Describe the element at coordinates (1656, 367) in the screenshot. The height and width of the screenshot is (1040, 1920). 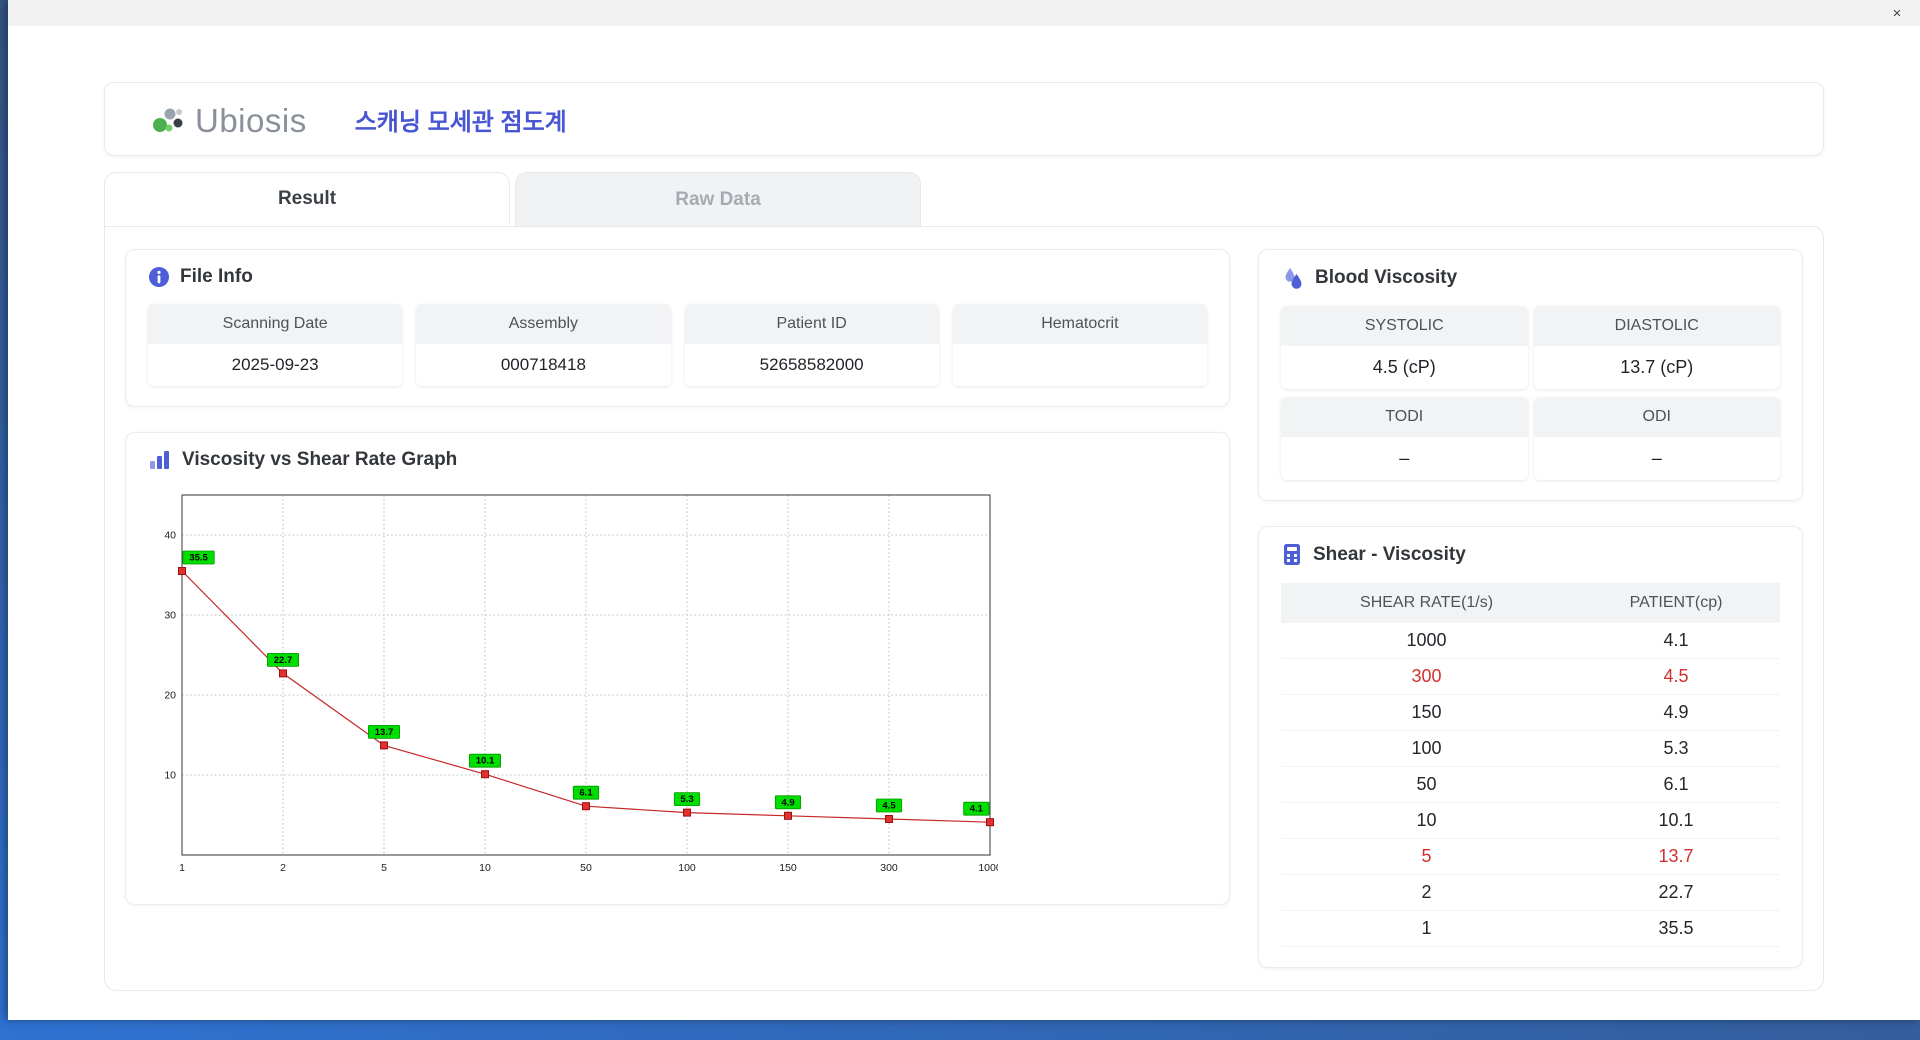
I see `field-value: 13.7 (cP)` at that location.